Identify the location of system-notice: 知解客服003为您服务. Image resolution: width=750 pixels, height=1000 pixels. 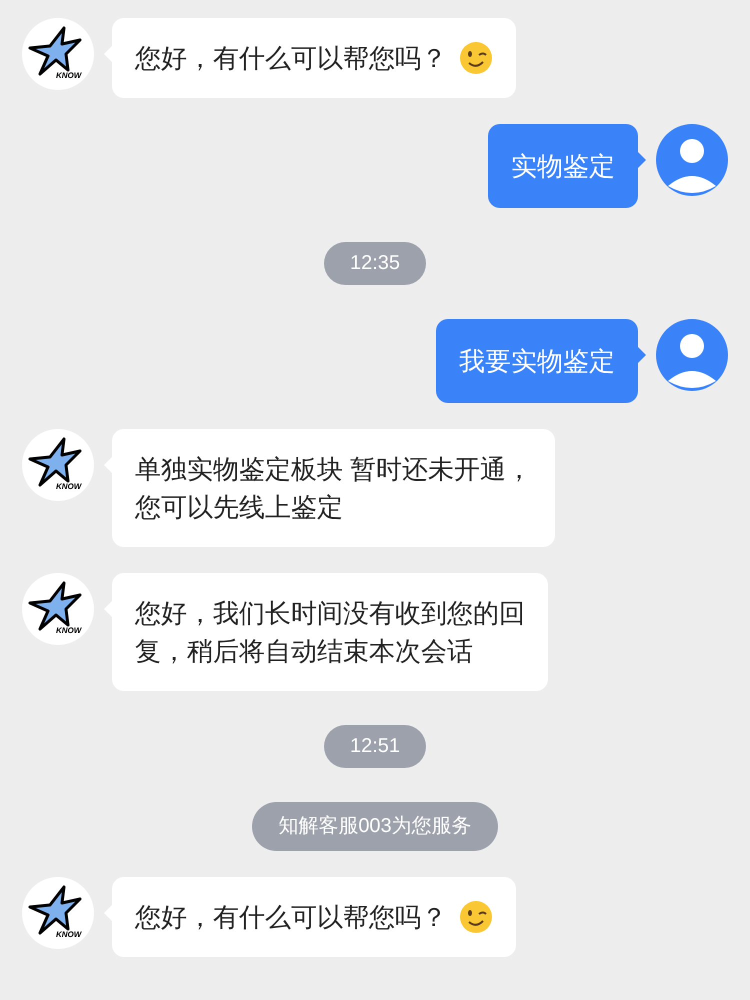
(375, 826).